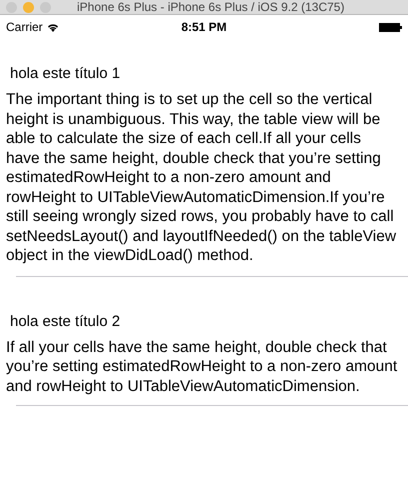 Image resolution: width=408 pixels, height=481 pixels. Describe the element at coordinates (11, 7) in the screenshot. I see `close-button` at that location.